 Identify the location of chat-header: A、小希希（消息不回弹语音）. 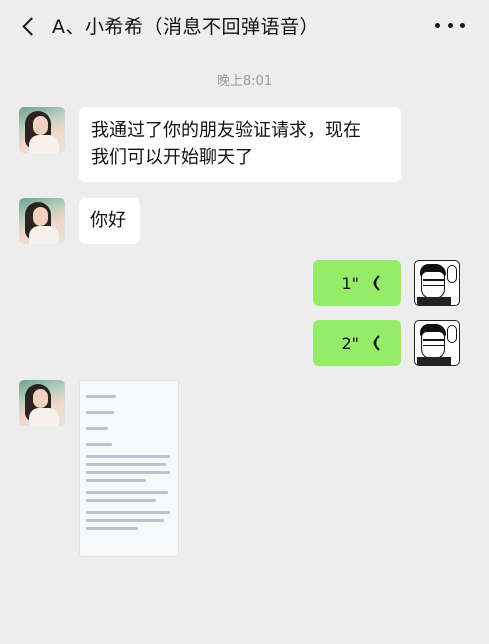
(244, 26).